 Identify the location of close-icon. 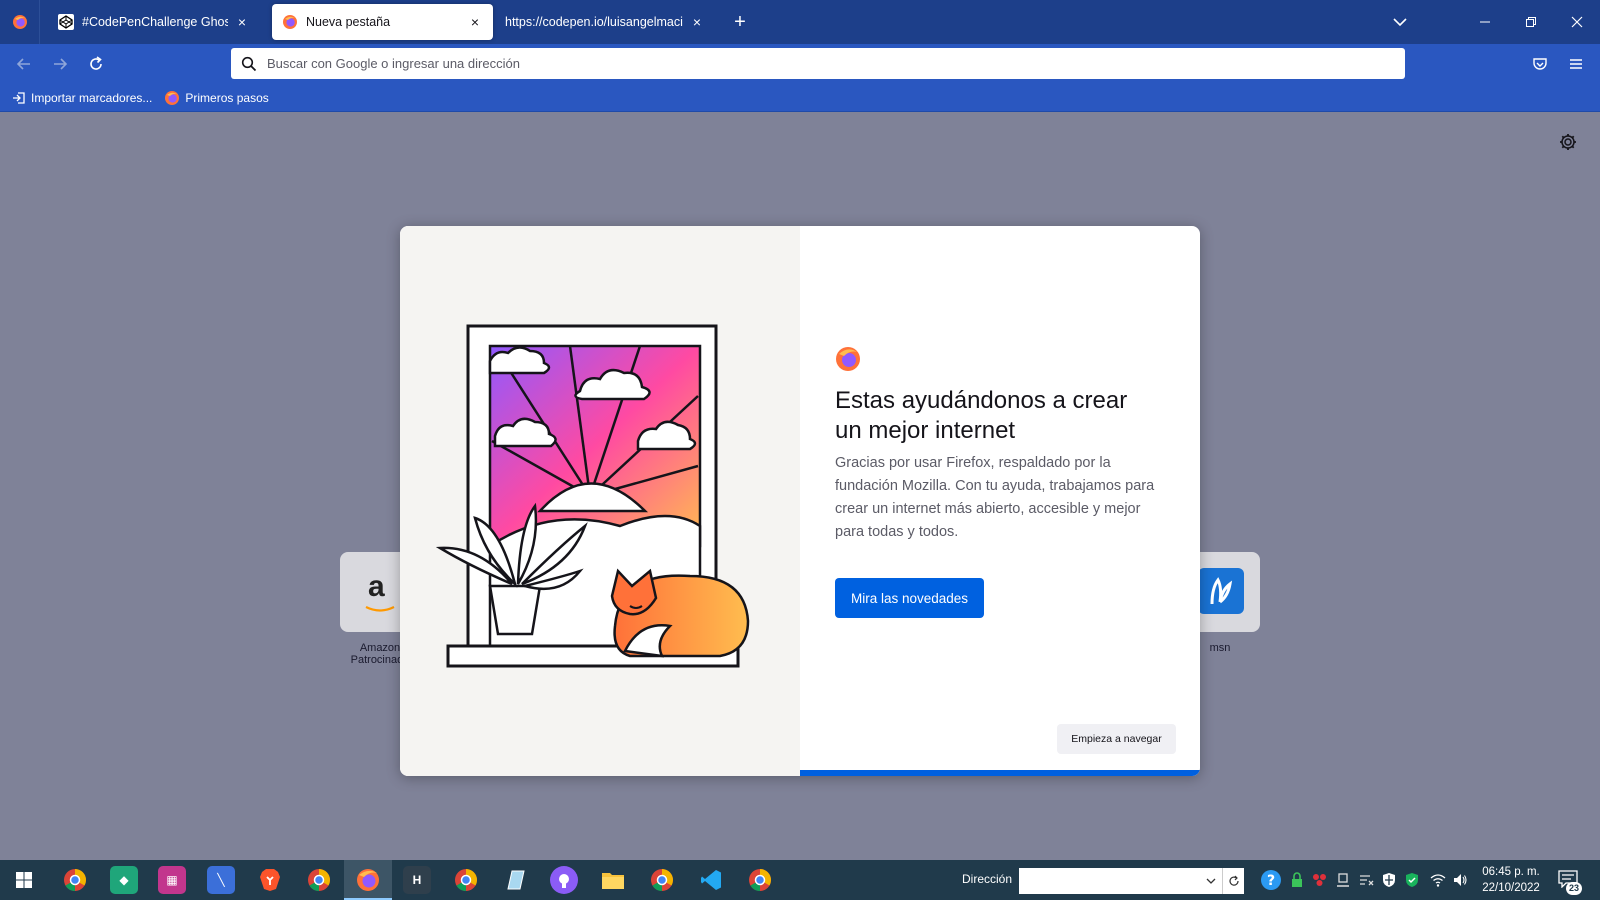
(1577, 22).